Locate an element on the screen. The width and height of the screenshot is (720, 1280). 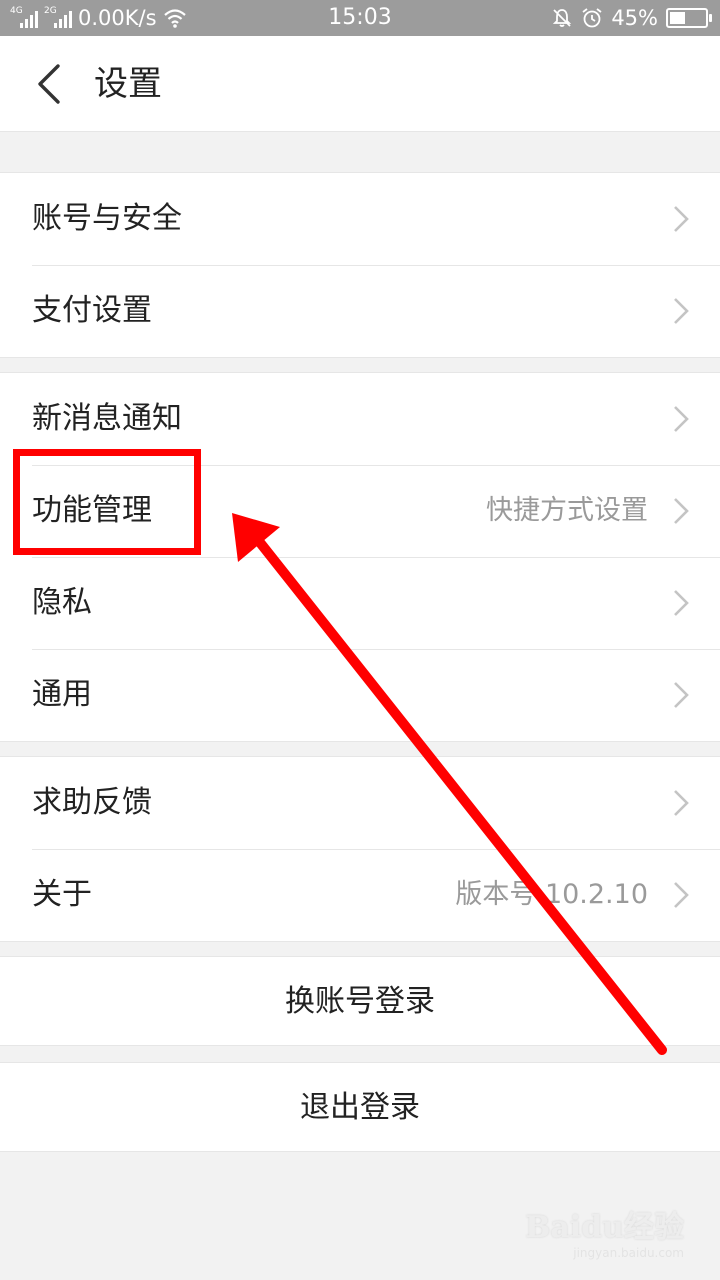
settings-item-label: 新消息通知 is located at coordinates (107, 418).